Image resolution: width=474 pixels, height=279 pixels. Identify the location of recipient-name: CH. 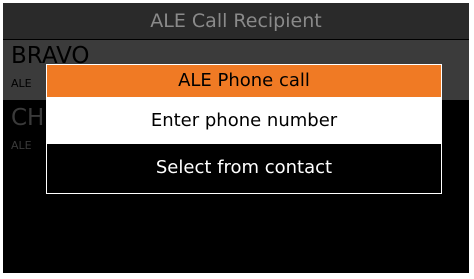
(28, 118).